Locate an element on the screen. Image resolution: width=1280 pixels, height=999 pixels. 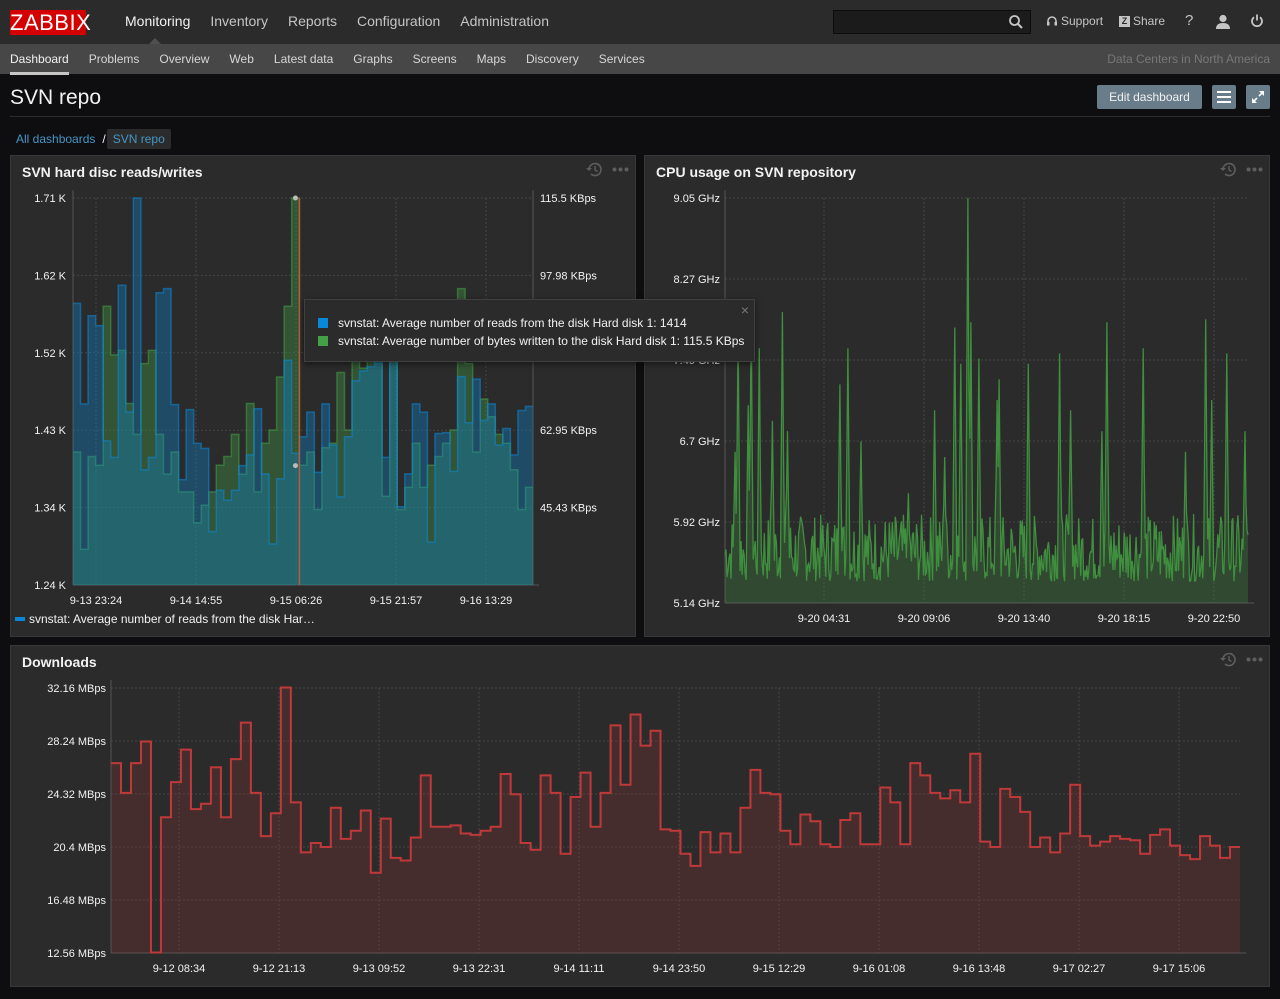
close-icon: × is located at coordinates (745, 310).